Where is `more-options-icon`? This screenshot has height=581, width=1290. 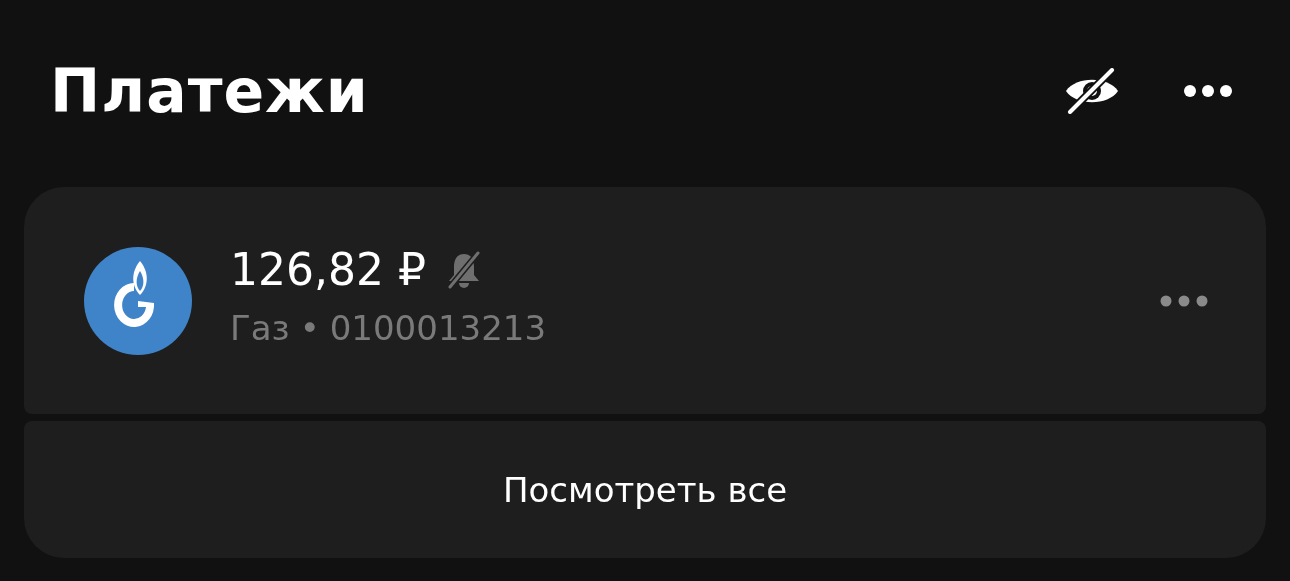
more-options-icon is located at coordinates (1184, 300).